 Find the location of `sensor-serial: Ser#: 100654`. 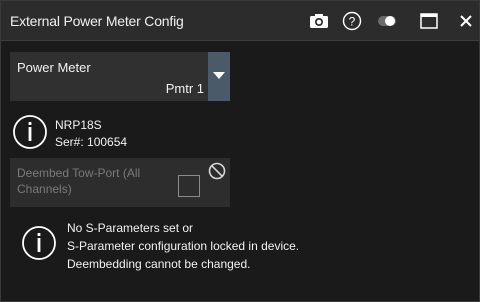

sensor-serial: Ser#: 100654 is located at coordinates (91, 142).